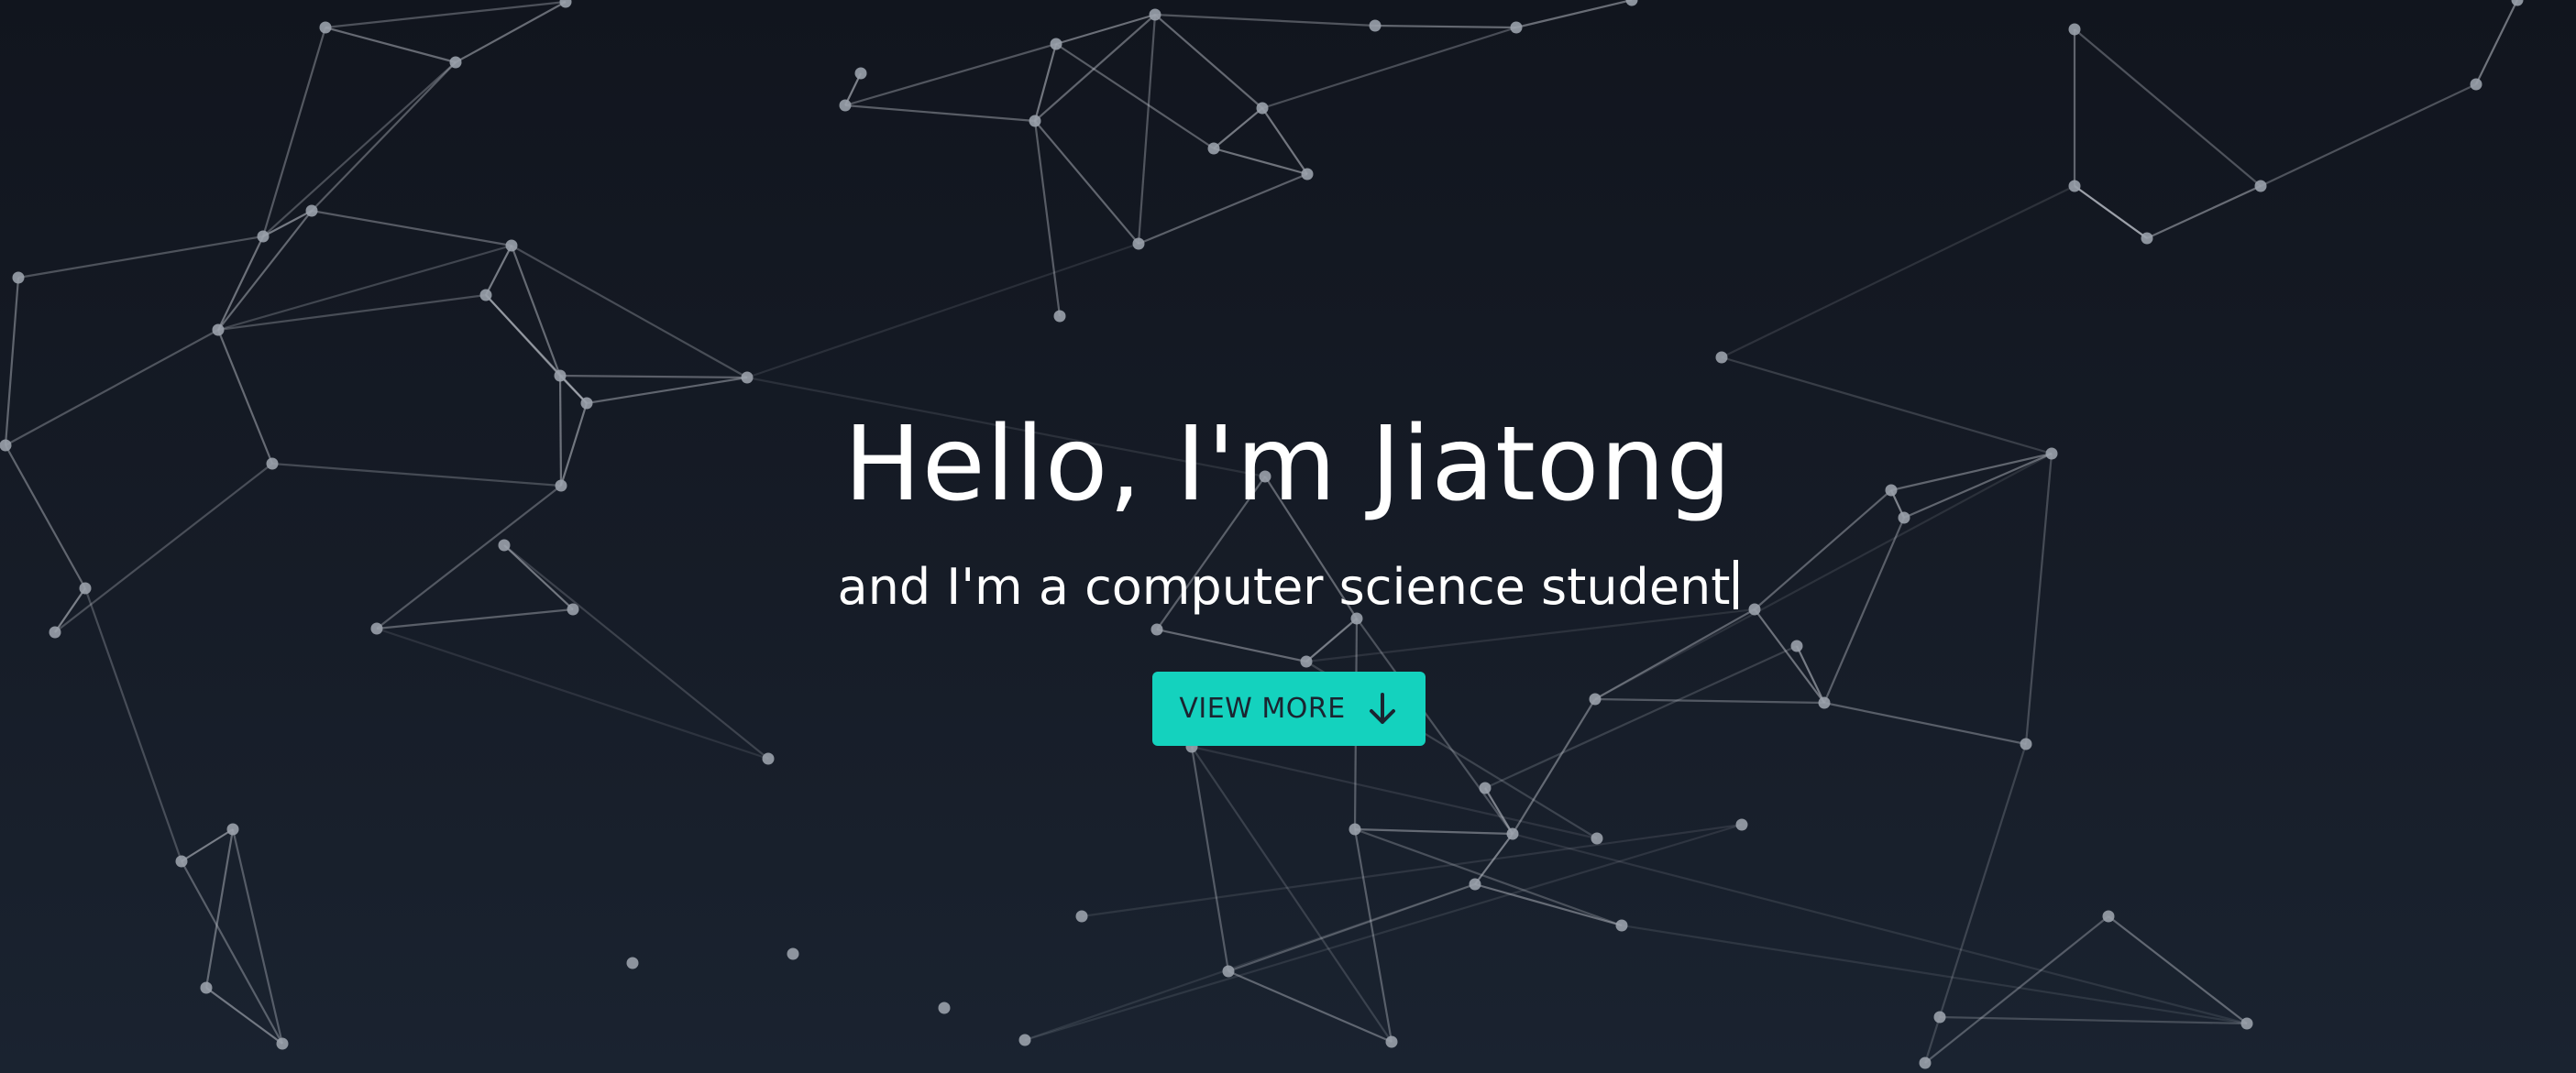 The height and width of the screenshot is (1073, 2576). I want to click on hero-subtitle: and I'm a computer science student, so click(1288, 587).